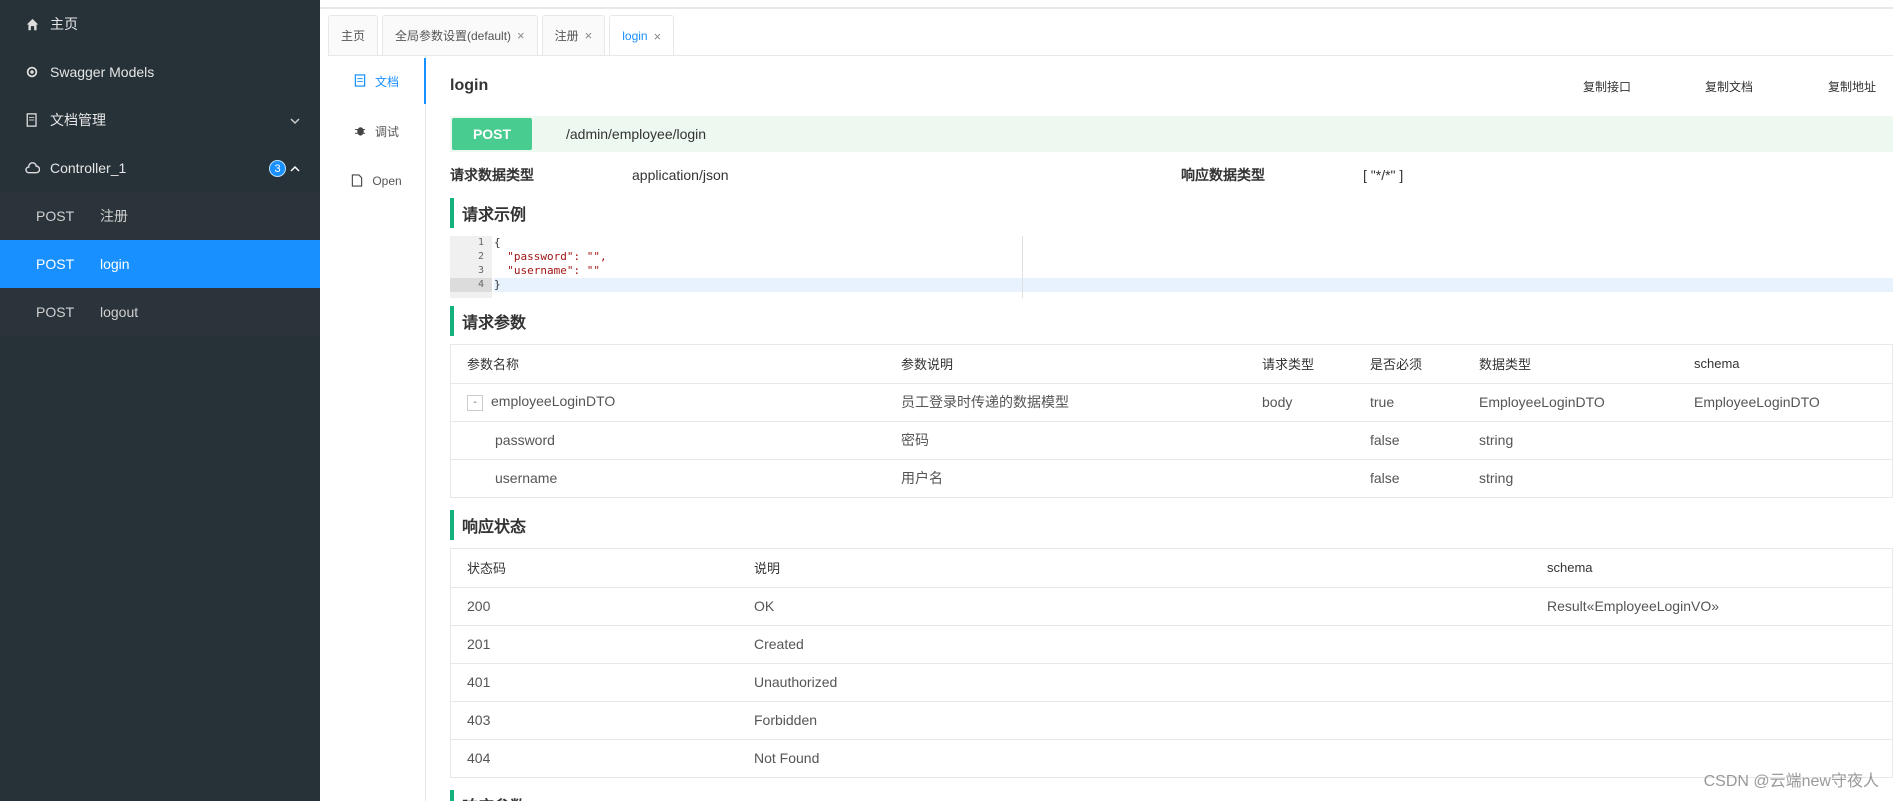  I want to click on bug-icon, so click(361, 131).